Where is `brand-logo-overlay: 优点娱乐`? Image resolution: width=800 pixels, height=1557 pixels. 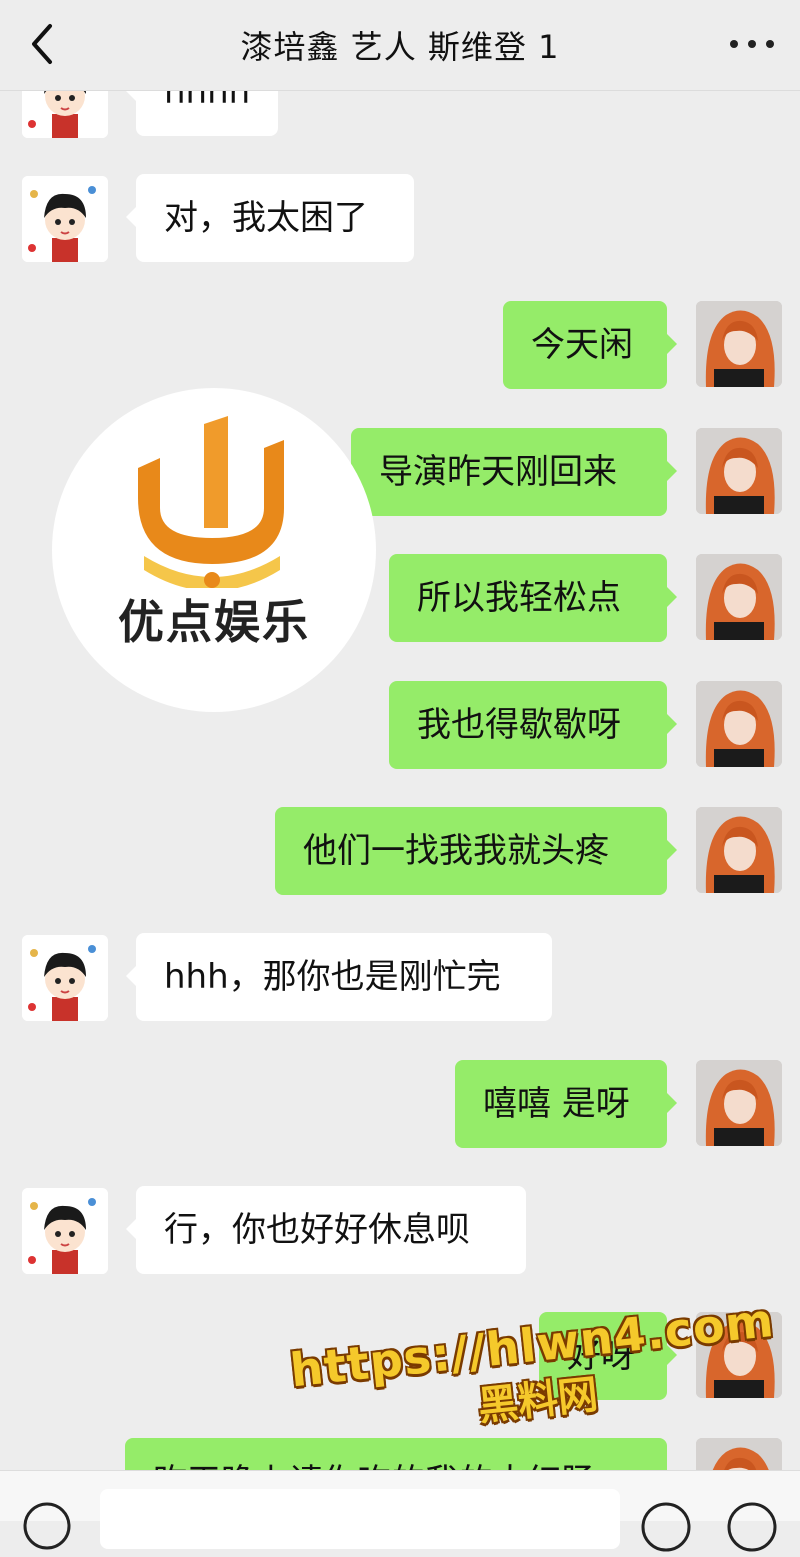 brand-logo-overlay: 优点娱乐 is located at coordinates (214, 550).